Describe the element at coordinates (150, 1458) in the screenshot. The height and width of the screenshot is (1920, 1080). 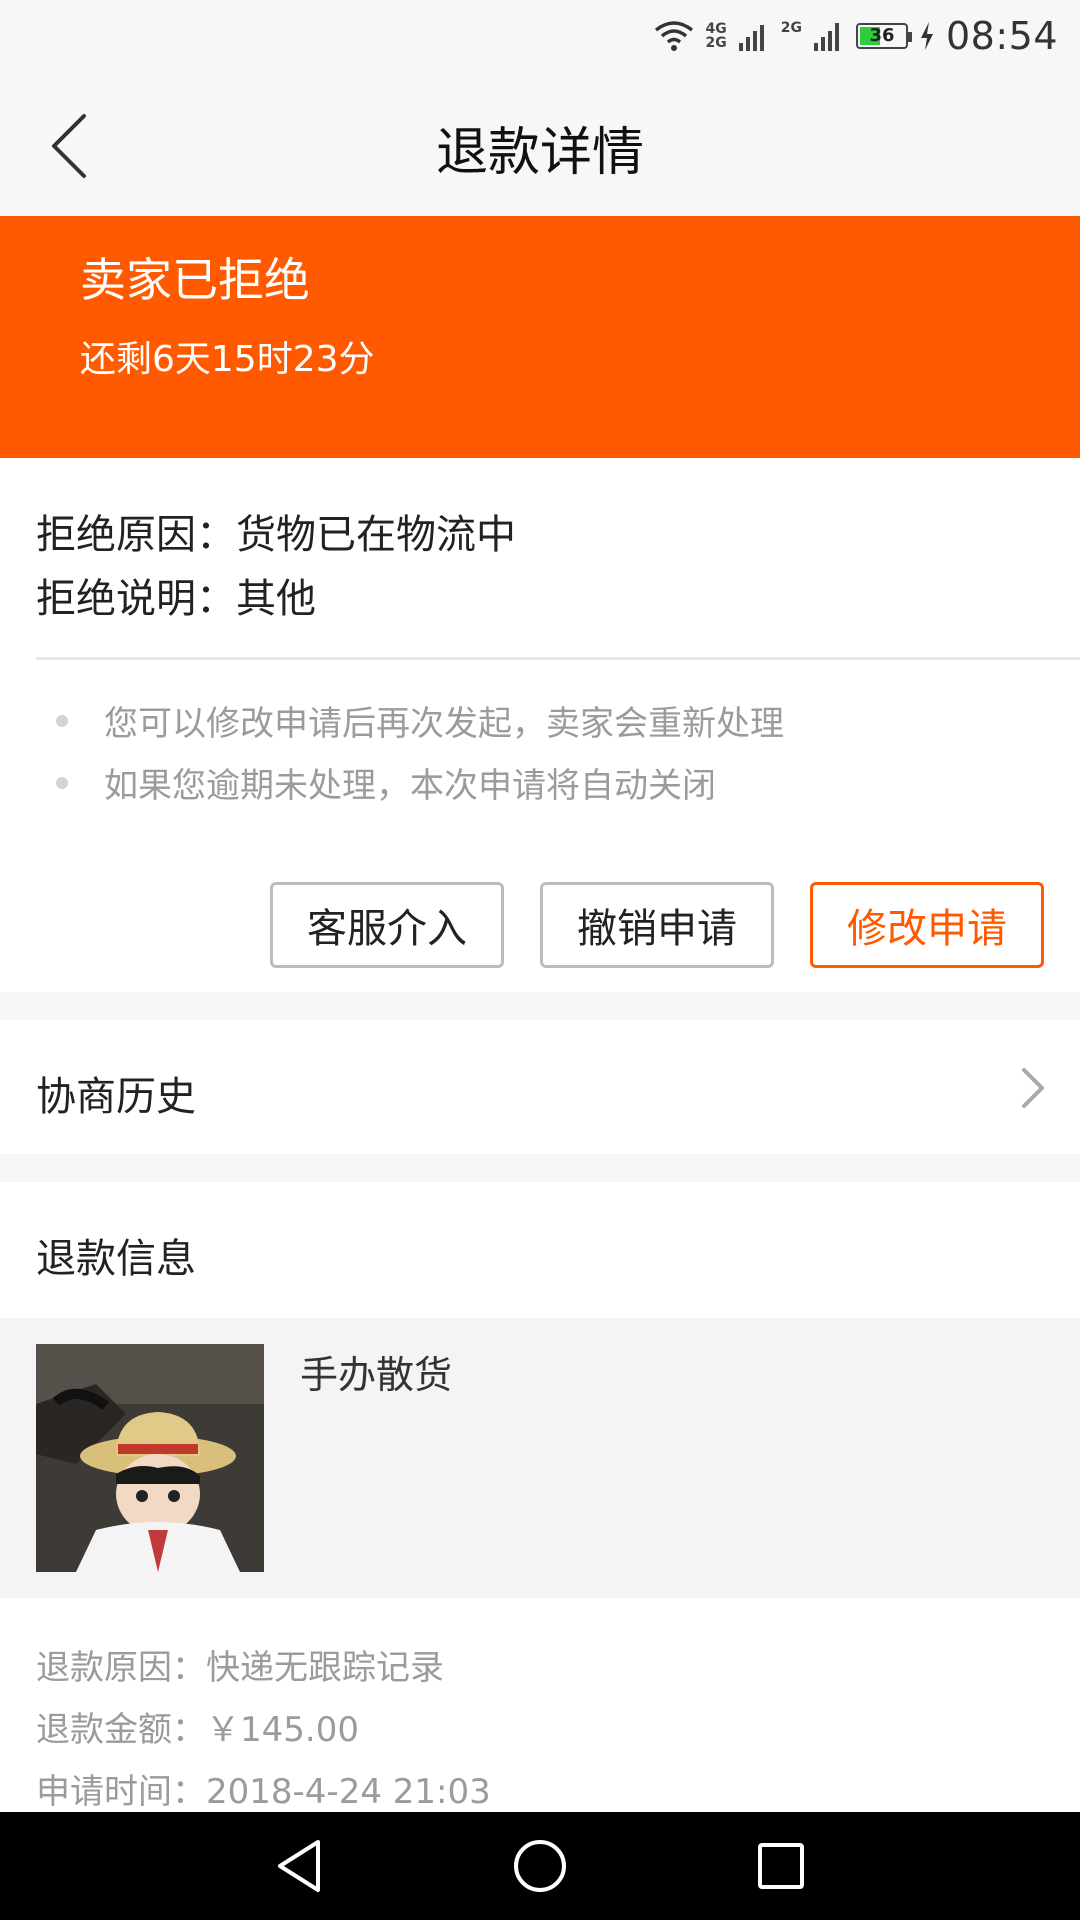
I see `product-thumbnail` at that location.